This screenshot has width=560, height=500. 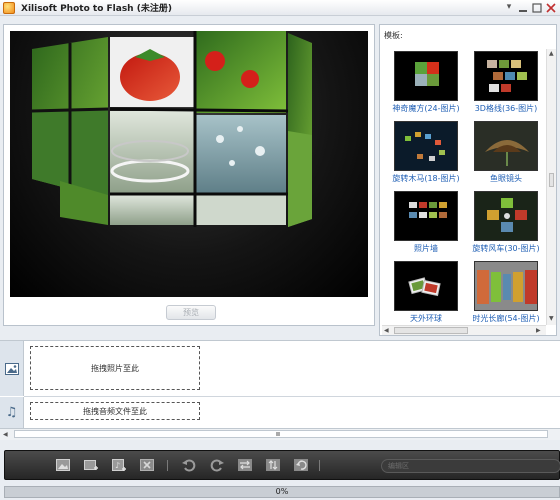 I want to click on template-item: 旋转木马(18-图片), so click(x=426, y=153).